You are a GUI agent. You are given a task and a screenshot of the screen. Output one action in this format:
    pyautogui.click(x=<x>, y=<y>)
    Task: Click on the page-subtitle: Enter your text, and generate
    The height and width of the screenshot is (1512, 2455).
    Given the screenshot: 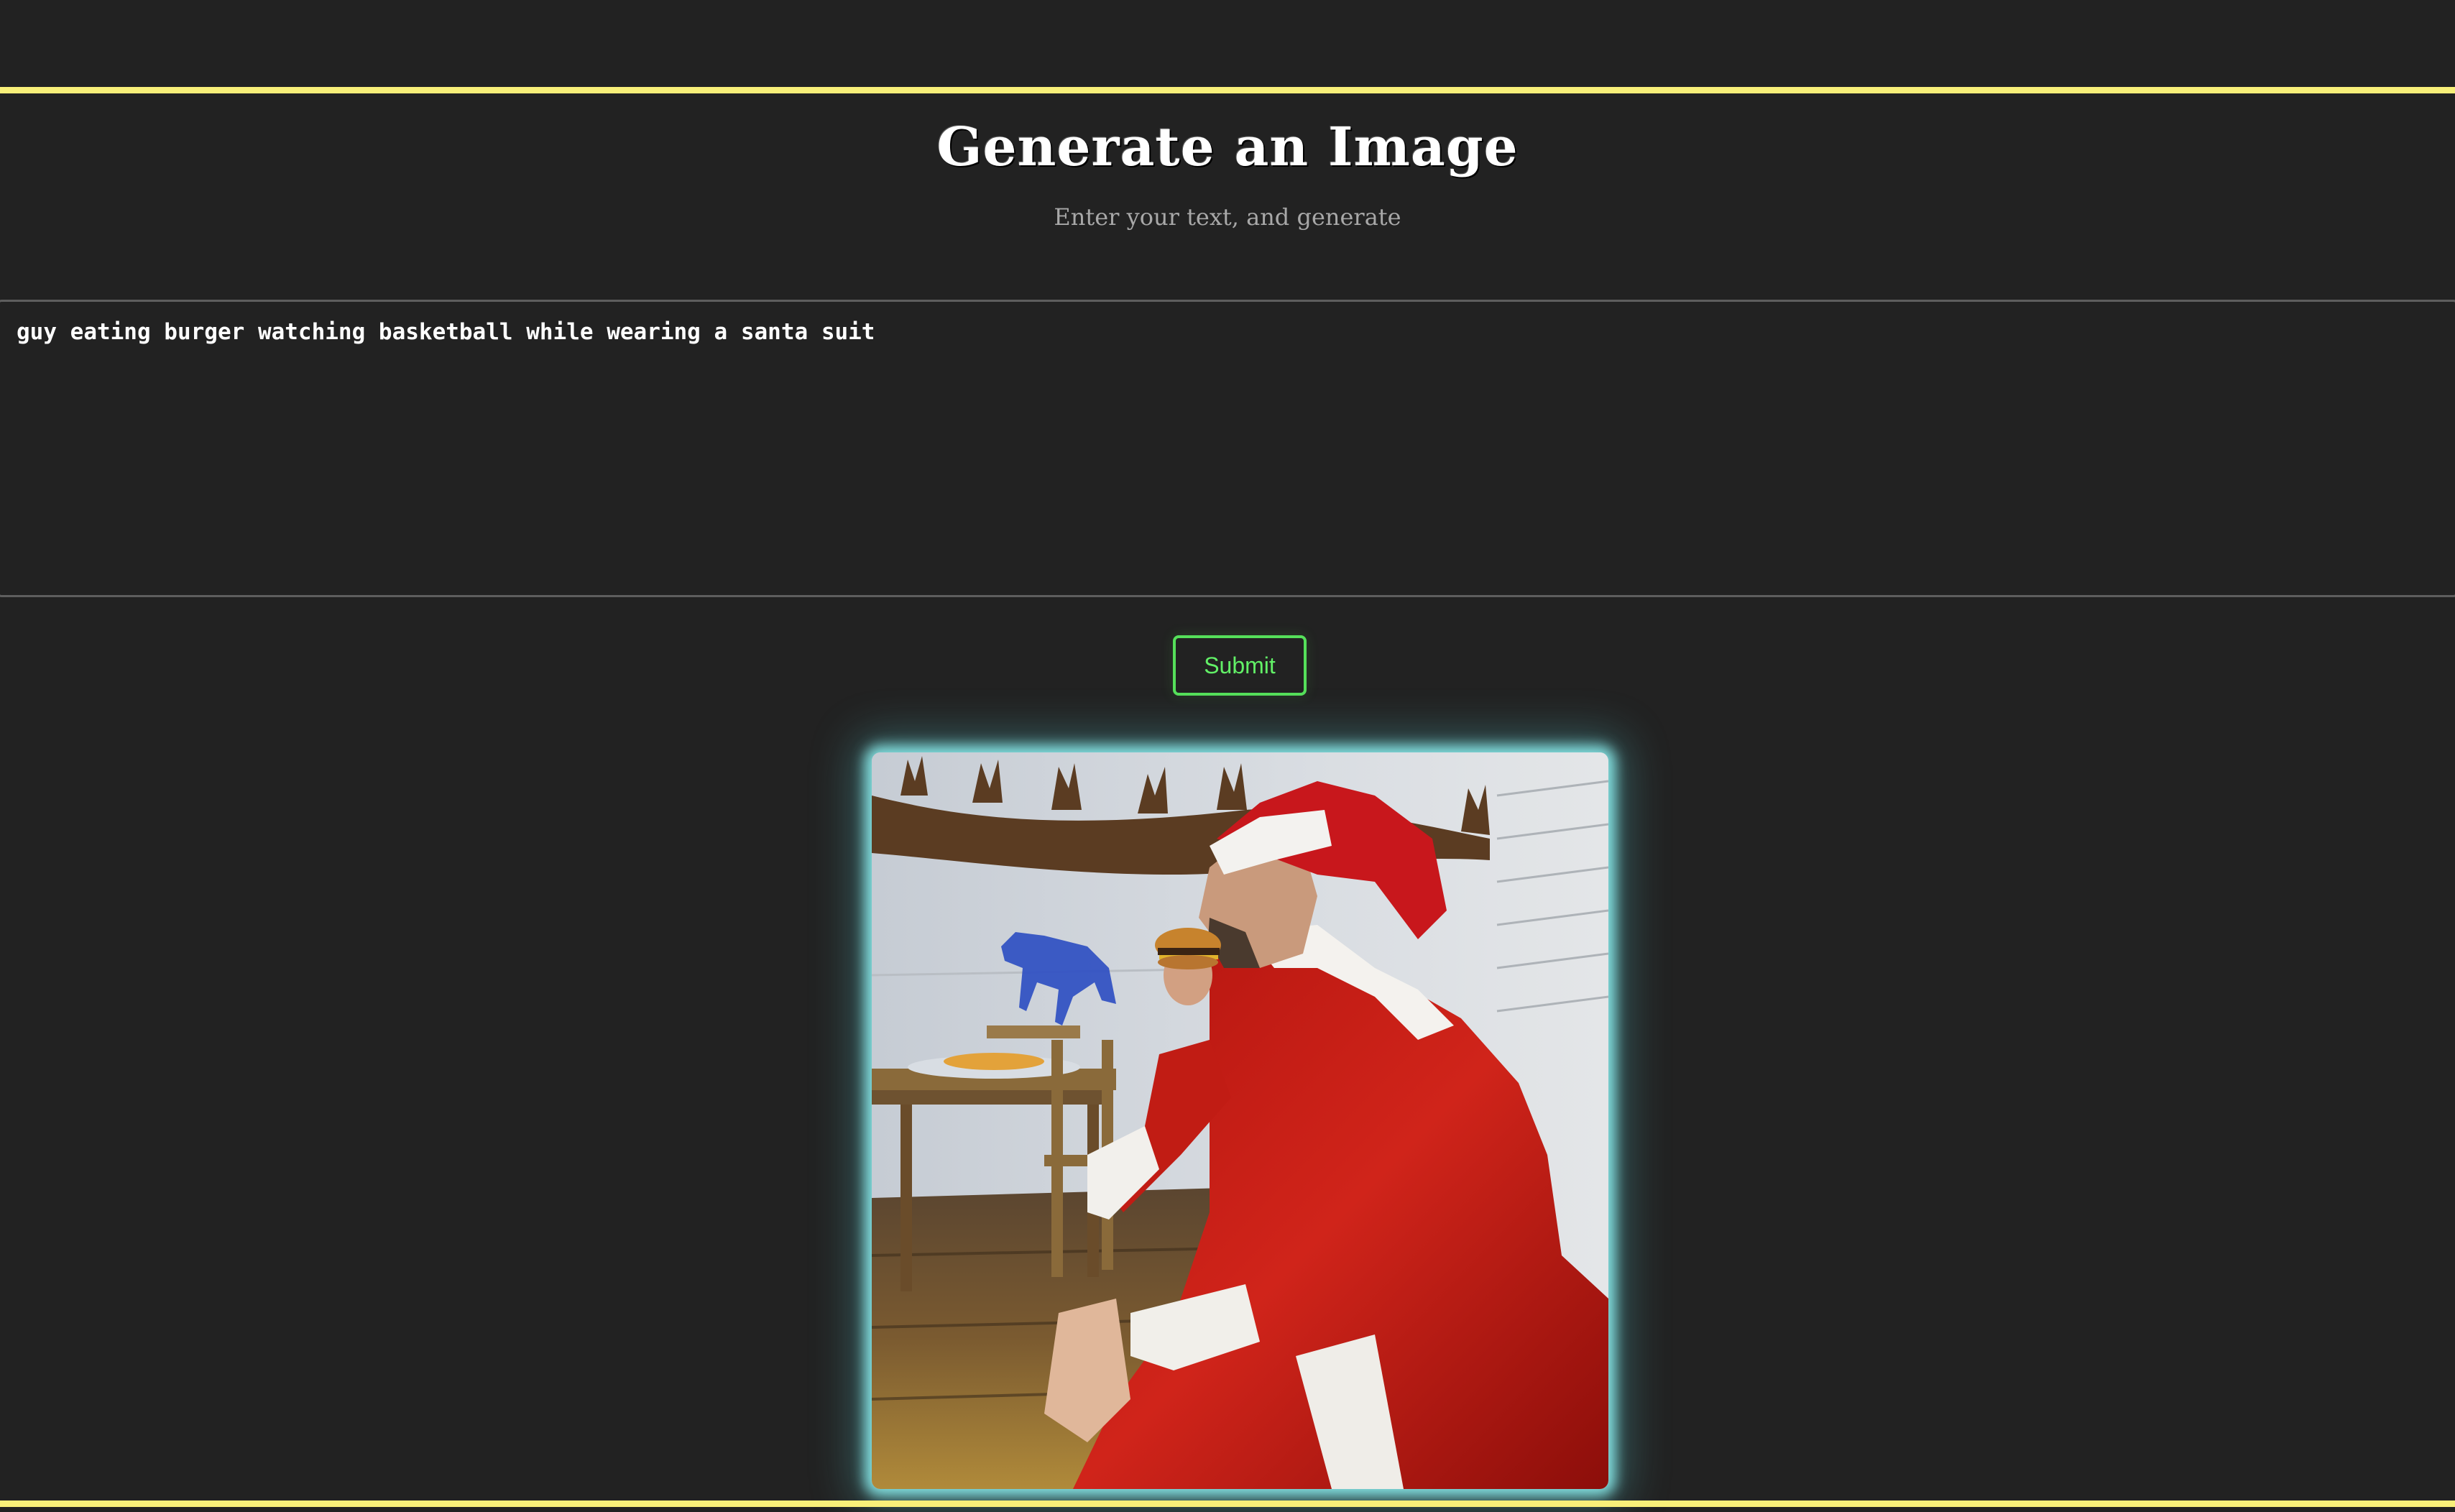 What is the action you would take?
    pyautogui.click(x=1228, y=217)
    